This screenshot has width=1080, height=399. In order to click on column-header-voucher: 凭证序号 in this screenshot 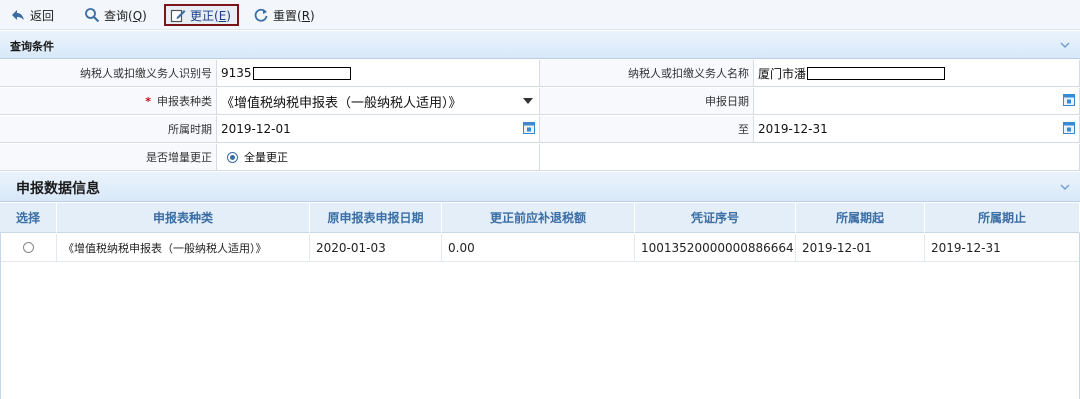, I will do `click(715, 218)`.